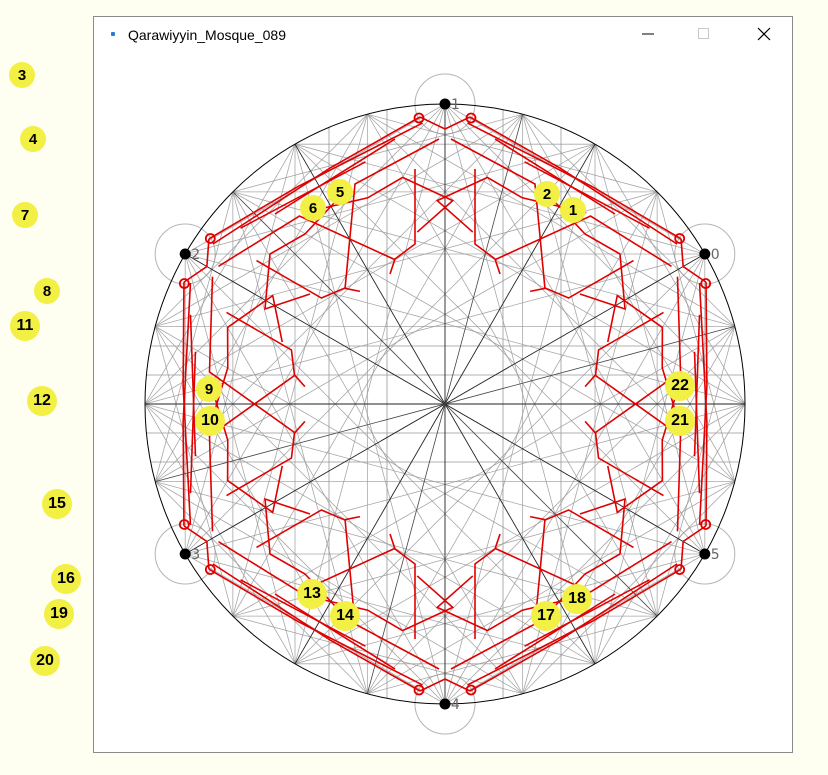 The image size is (828, 775). I want to click on marker-2: 2, so click(547, 194).